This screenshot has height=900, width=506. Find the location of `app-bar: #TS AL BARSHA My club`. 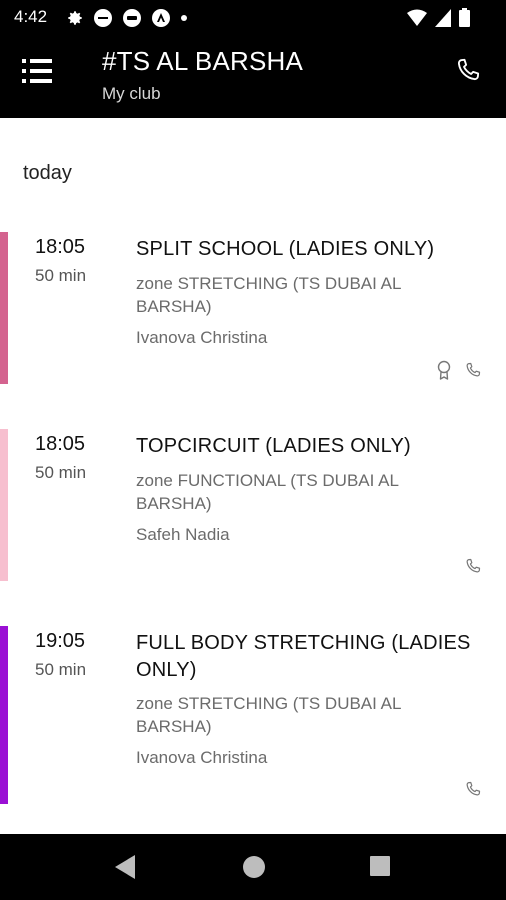

app-bar: #TS AL BARSHA My club is located at coordinates (253, 76).